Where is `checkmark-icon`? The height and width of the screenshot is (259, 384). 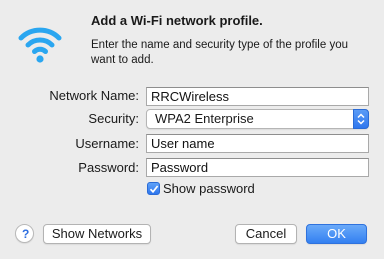
checkmark-icon is located at coordinates (154, 189).